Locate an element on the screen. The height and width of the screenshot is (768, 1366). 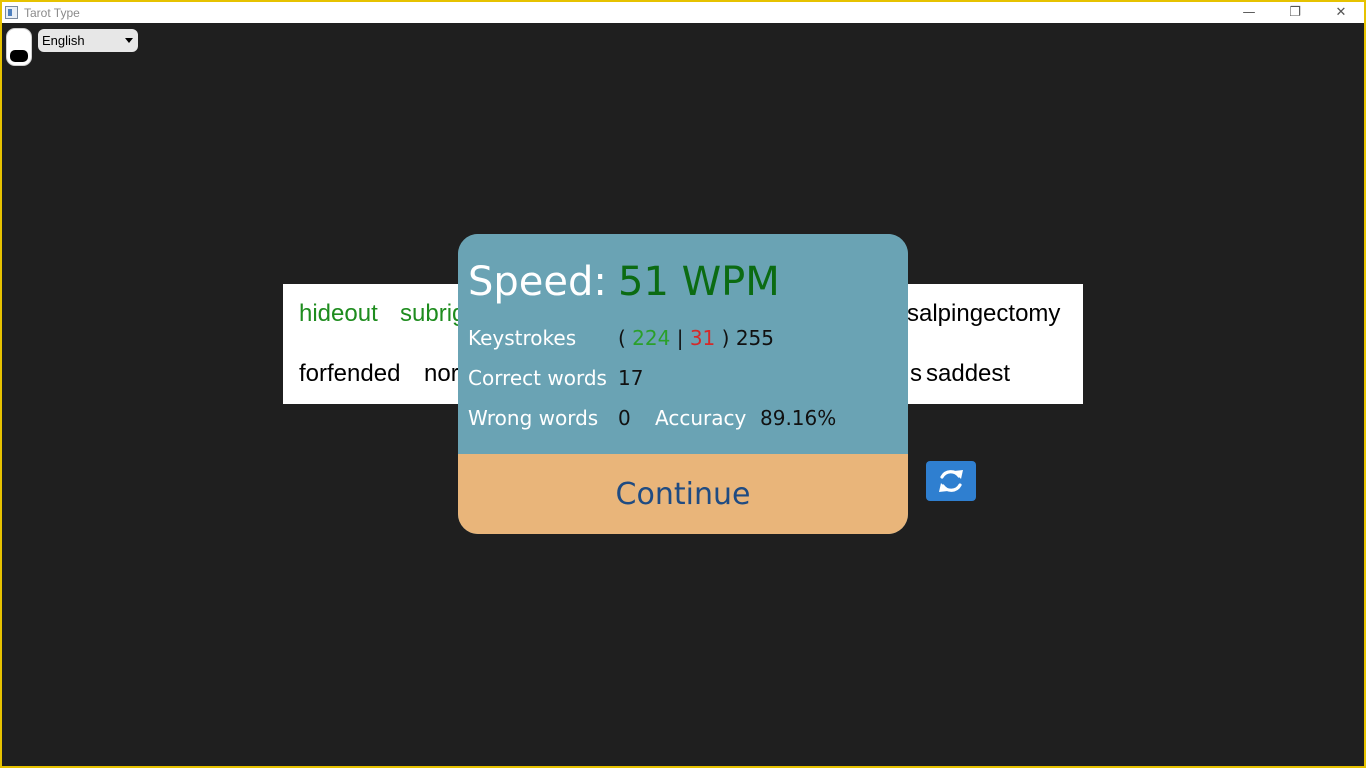
keystrokes-correct: 224 is located at coordinates (651, 338).